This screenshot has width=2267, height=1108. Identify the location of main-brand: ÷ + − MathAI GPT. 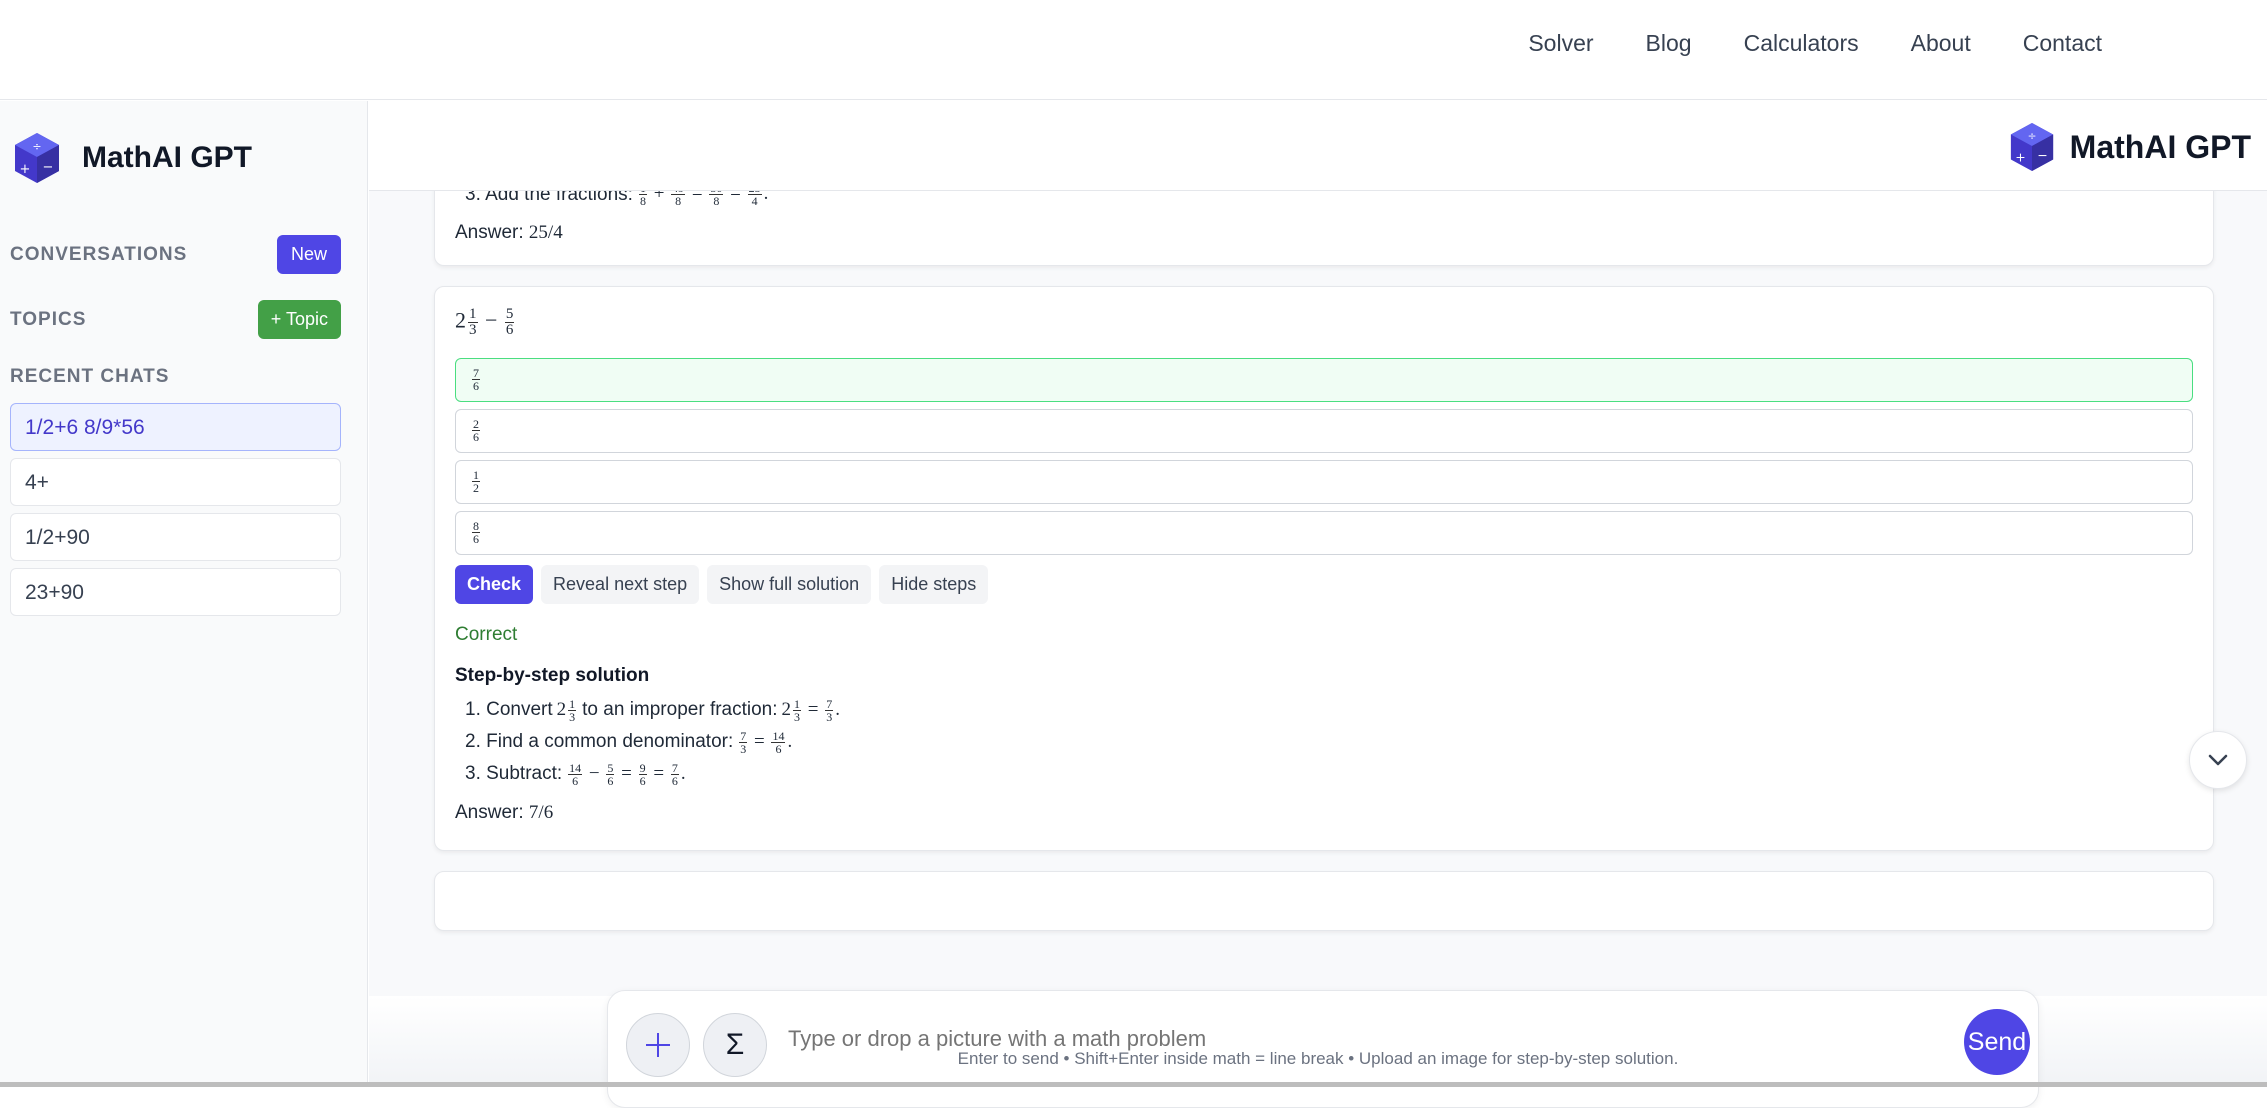
(2129, 147).